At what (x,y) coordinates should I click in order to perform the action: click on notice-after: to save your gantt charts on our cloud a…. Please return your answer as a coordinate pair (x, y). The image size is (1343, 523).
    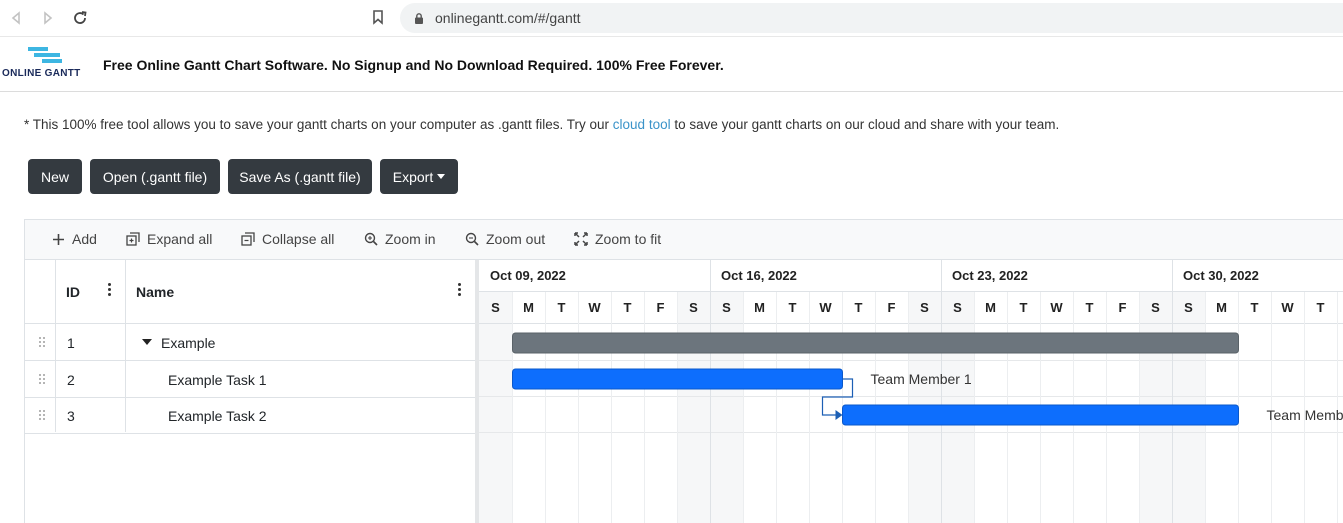
    Looking at the image, I should click on (865, 124).